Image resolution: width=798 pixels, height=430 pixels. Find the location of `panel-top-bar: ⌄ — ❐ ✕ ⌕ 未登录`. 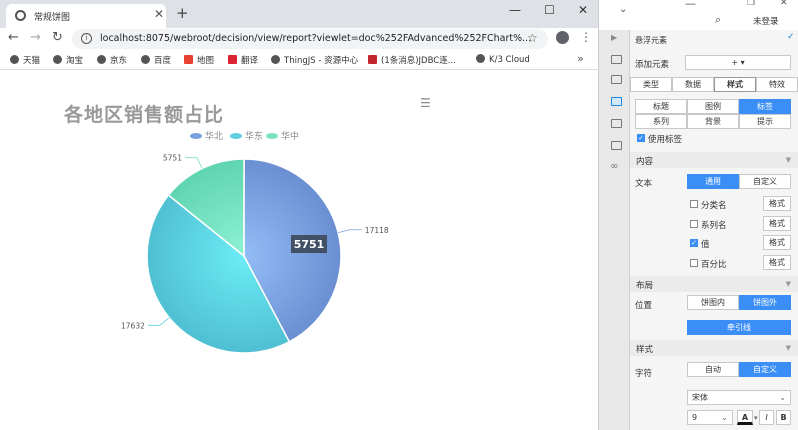

panel-top-bar: ⌄ — ❐ ✕ ⌕ 未登录 is located at coordinates (698, 15).